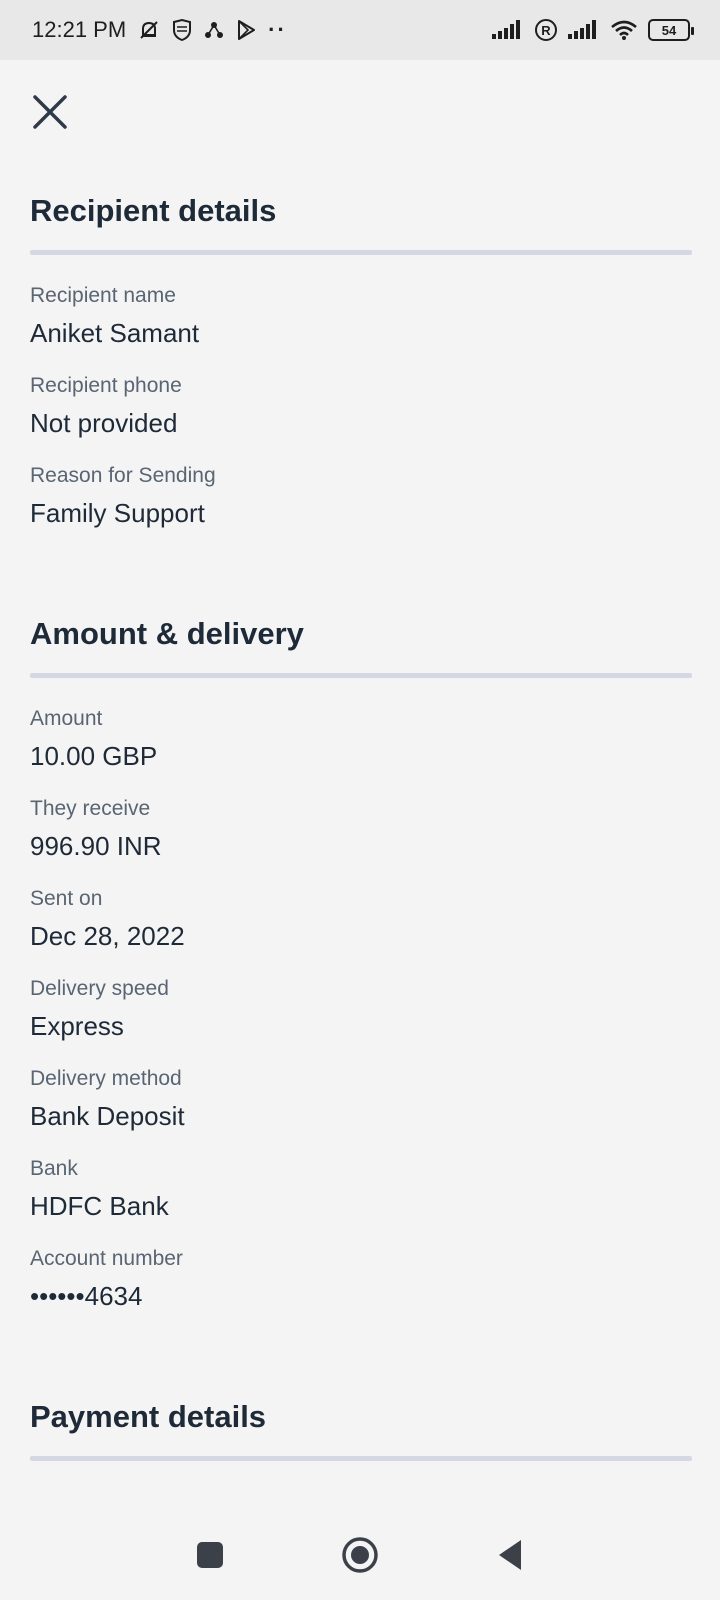  Describe the element at coordinates (361, 1100) in the screenshot. I see `field-delivery-method: Delivery method Bank Deposit` at that location.